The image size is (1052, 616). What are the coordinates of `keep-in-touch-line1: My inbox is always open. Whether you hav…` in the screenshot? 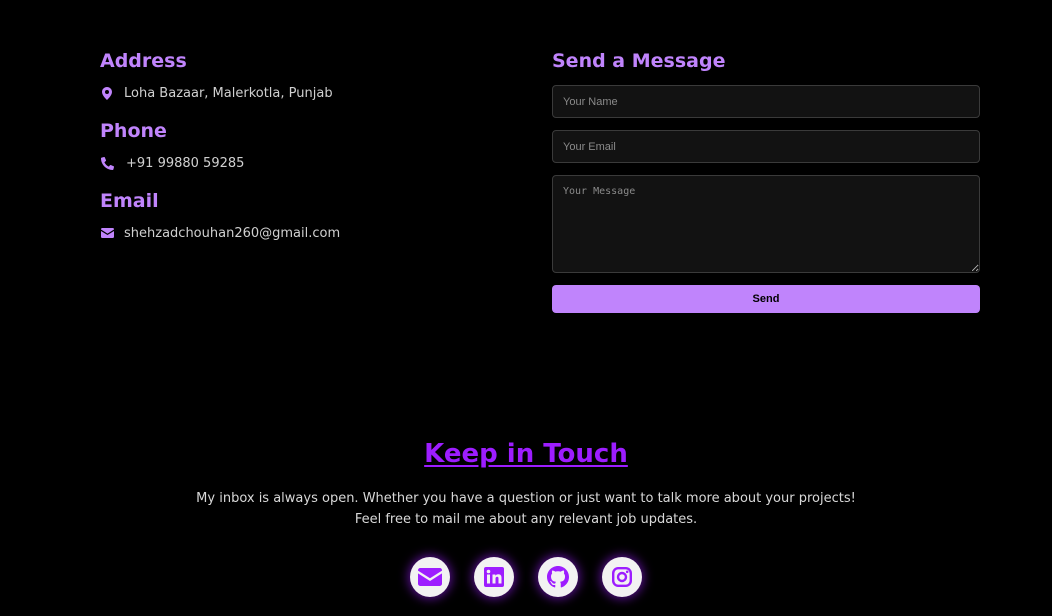 It's located at (526, 498).